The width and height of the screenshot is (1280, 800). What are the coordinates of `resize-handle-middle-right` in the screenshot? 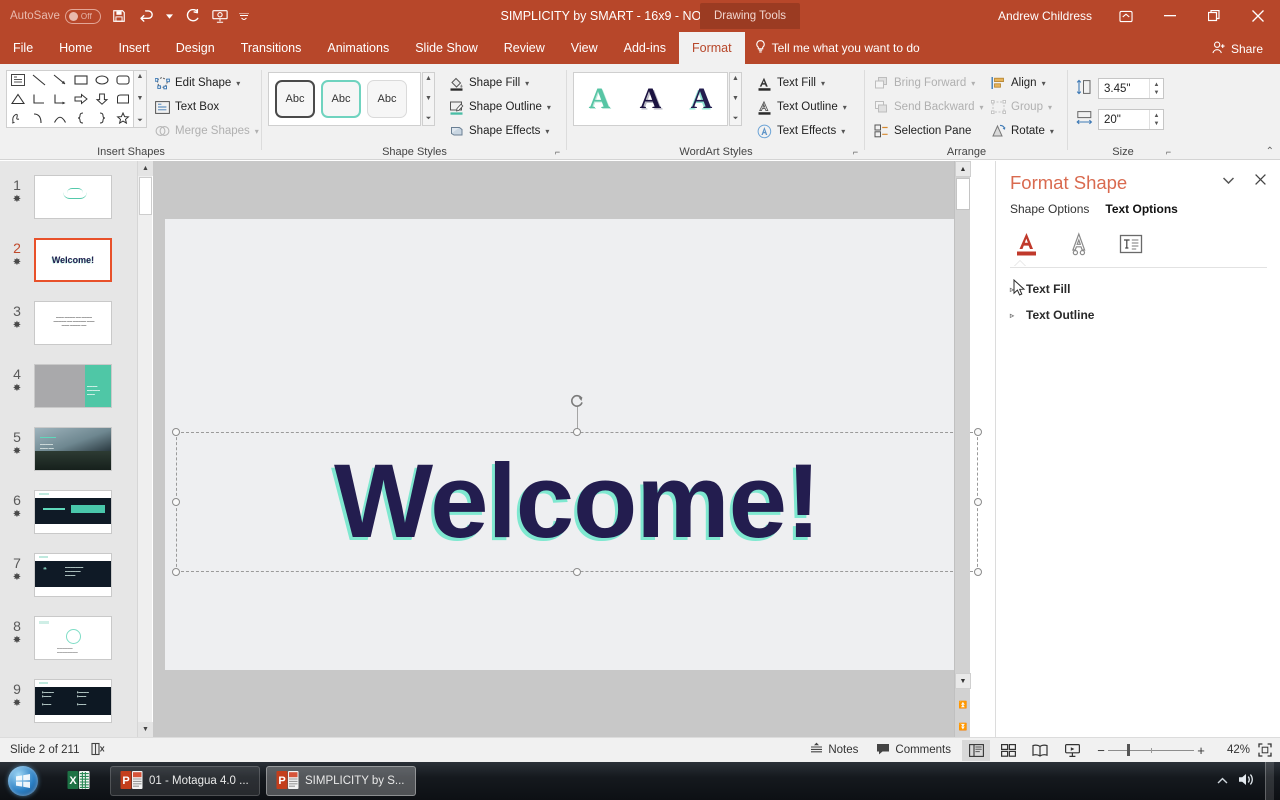 It's located at (978, 502).